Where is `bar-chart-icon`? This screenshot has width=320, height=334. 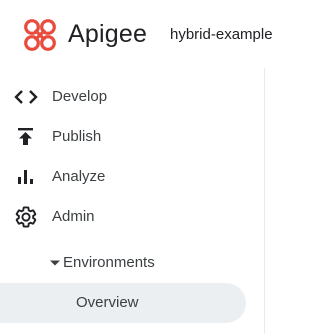
bar-chart-icon is located at coordinates (25, 177).